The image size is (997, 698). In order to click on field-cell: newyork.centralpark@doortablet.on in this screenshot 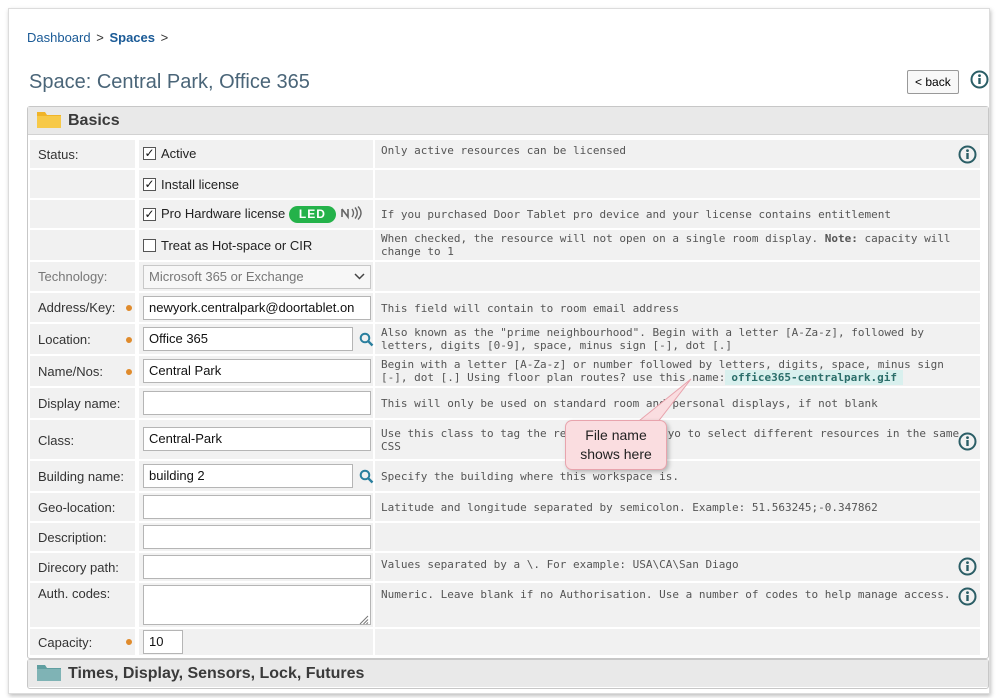, I will do `click(256, 307)`.